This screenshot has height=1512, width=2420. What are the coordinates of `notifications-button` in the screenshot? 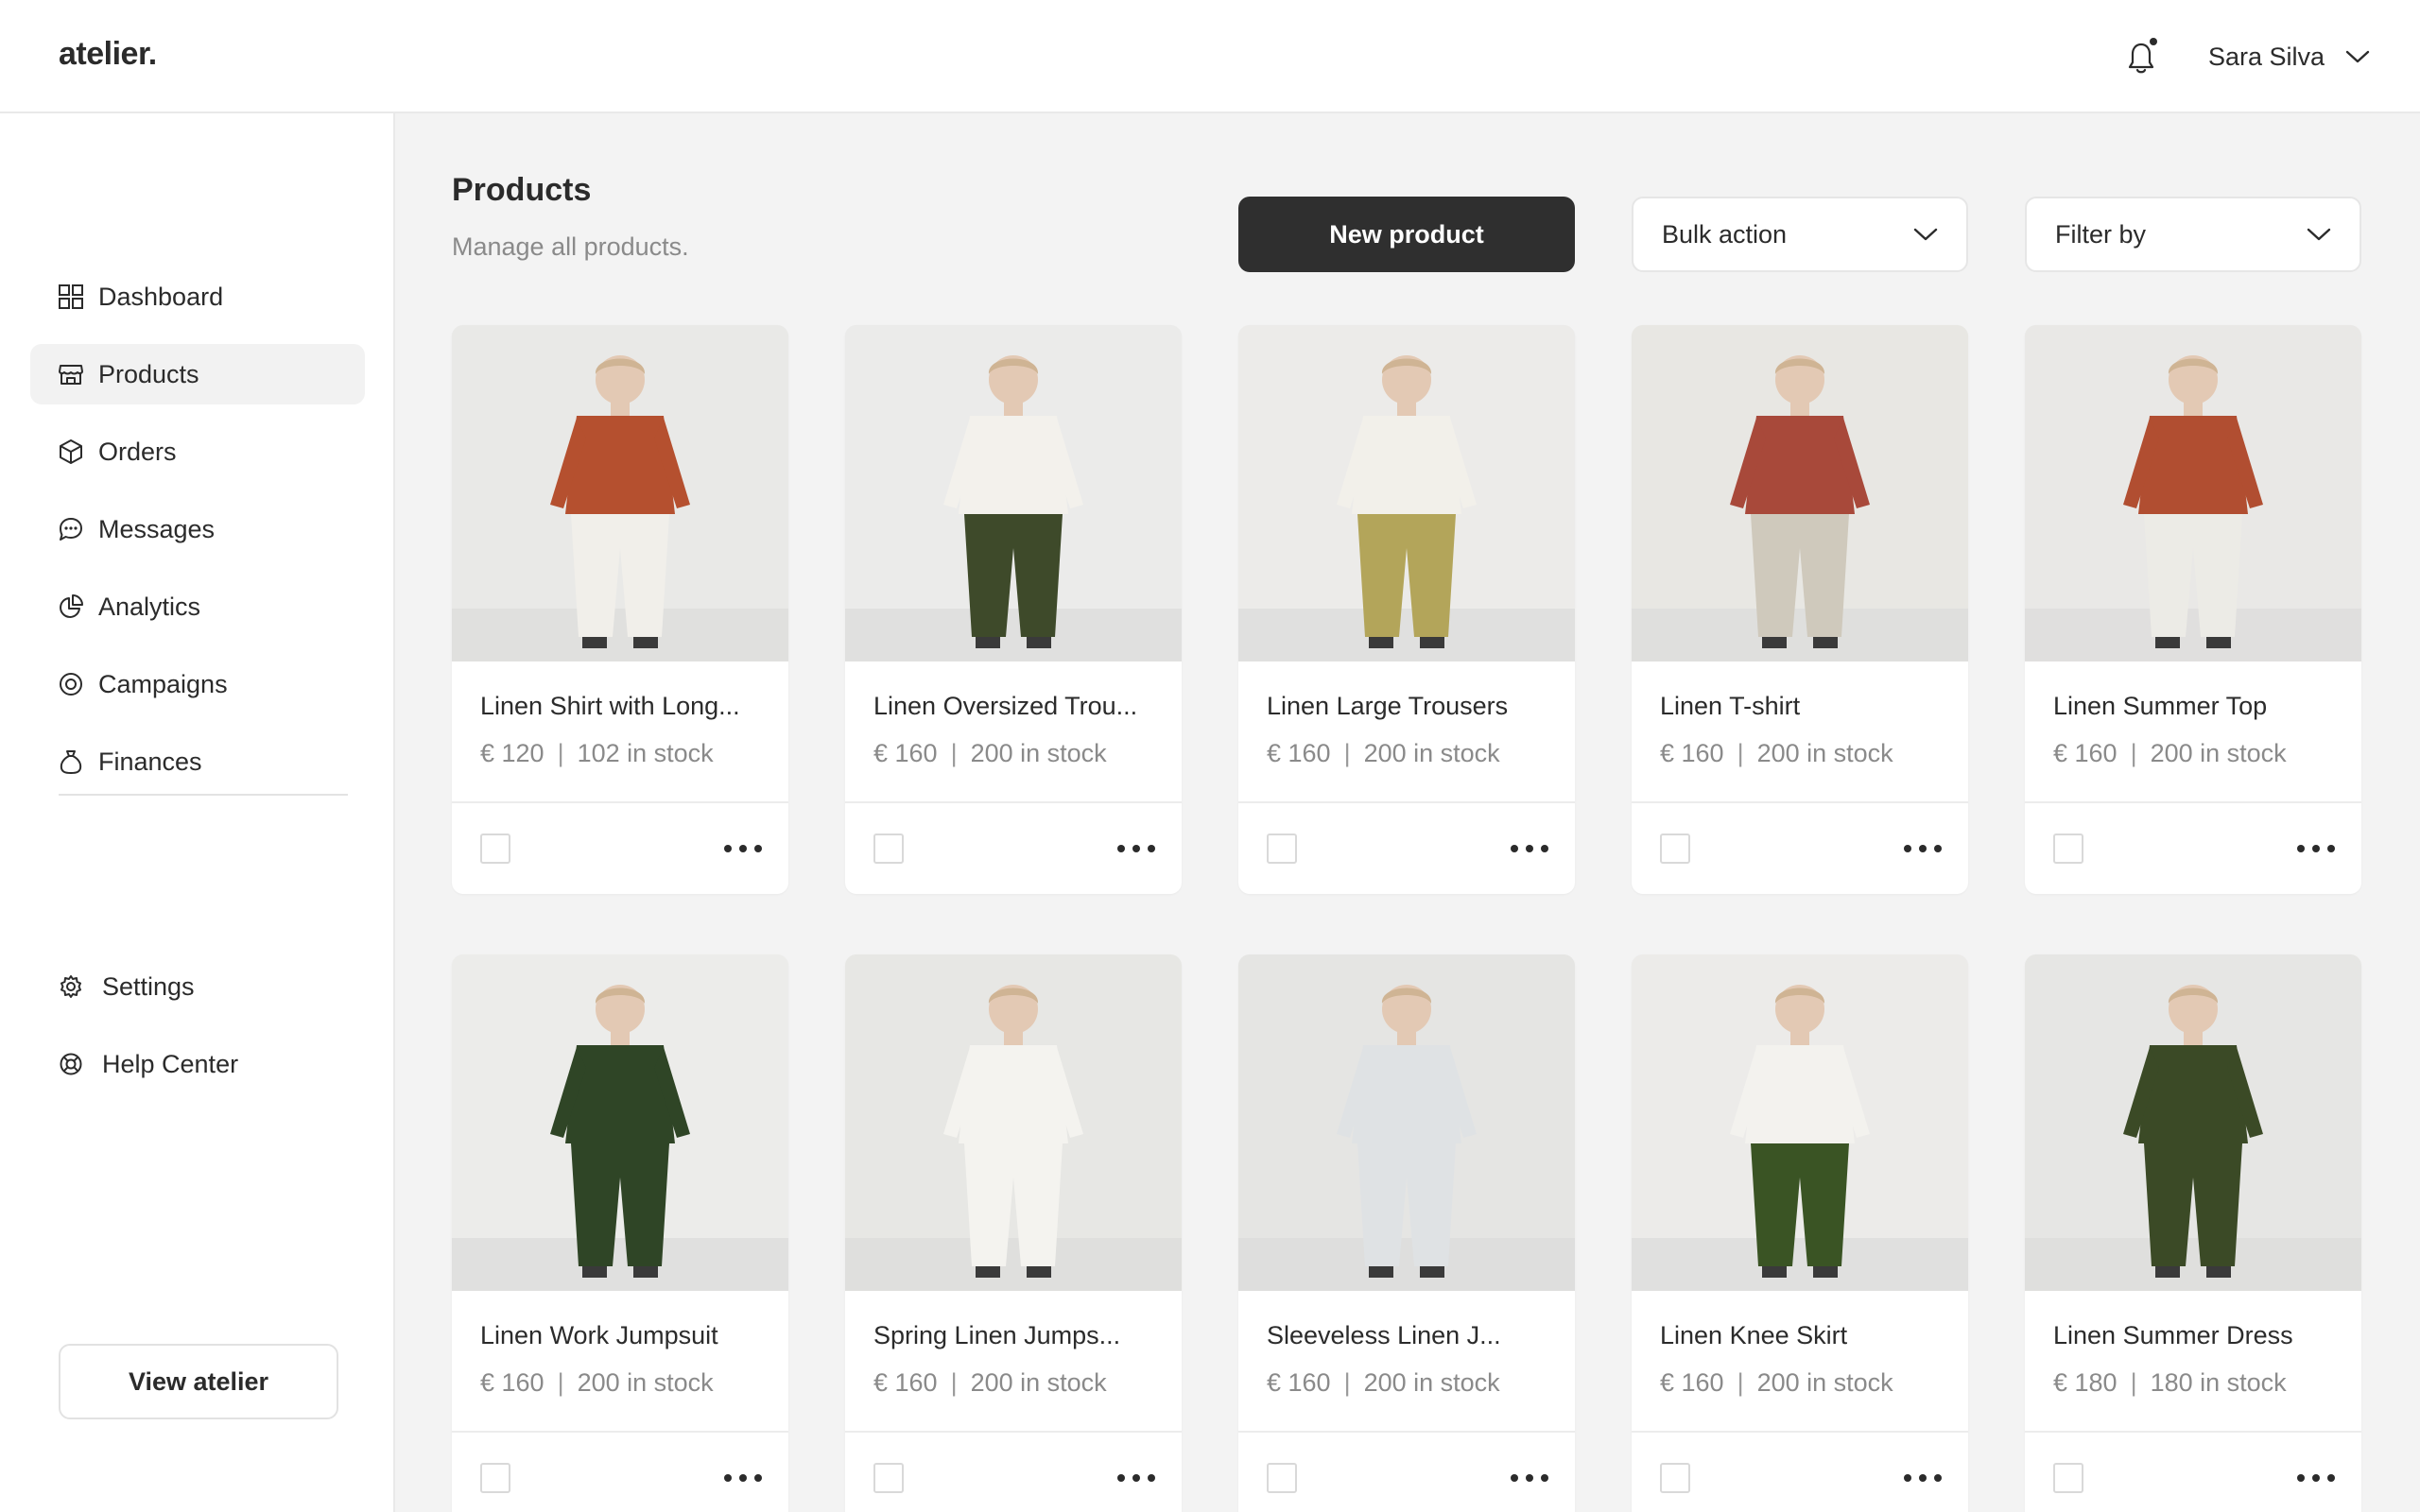 It's located at (2142, 57).